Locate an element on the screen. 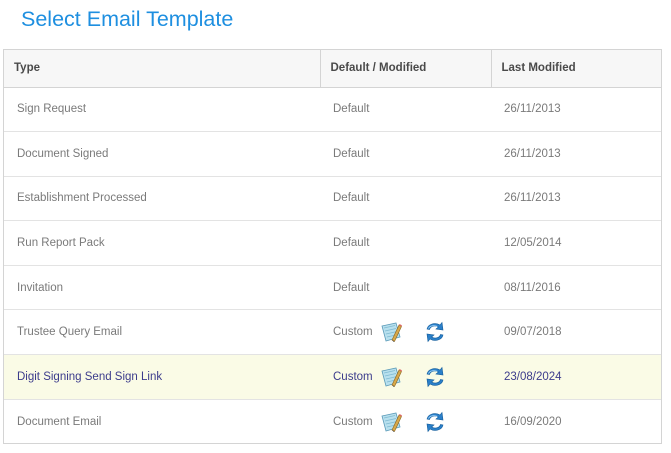 The height and width of the screenshot is (453, 671). table-row: Document Email Custom 16/09/2020 is located at coordinates (332, 421).